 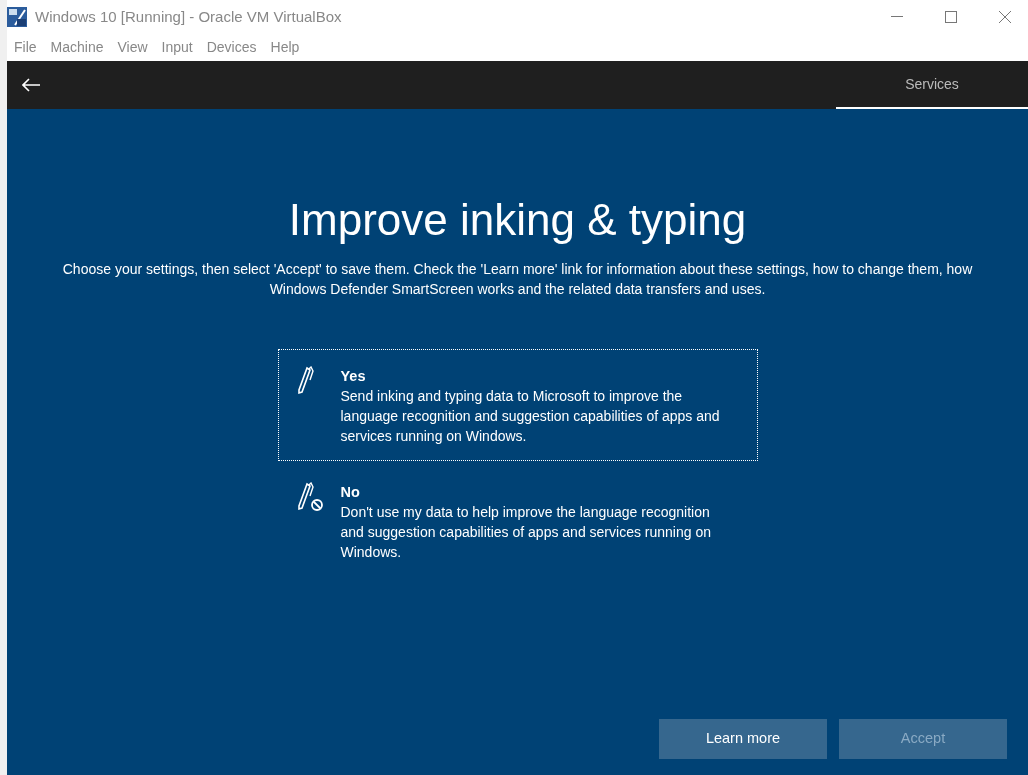 What do you see at coordinates (177, 47) in the screenshot?
I see `menu-item: Input` at bounding box center [177, 47].